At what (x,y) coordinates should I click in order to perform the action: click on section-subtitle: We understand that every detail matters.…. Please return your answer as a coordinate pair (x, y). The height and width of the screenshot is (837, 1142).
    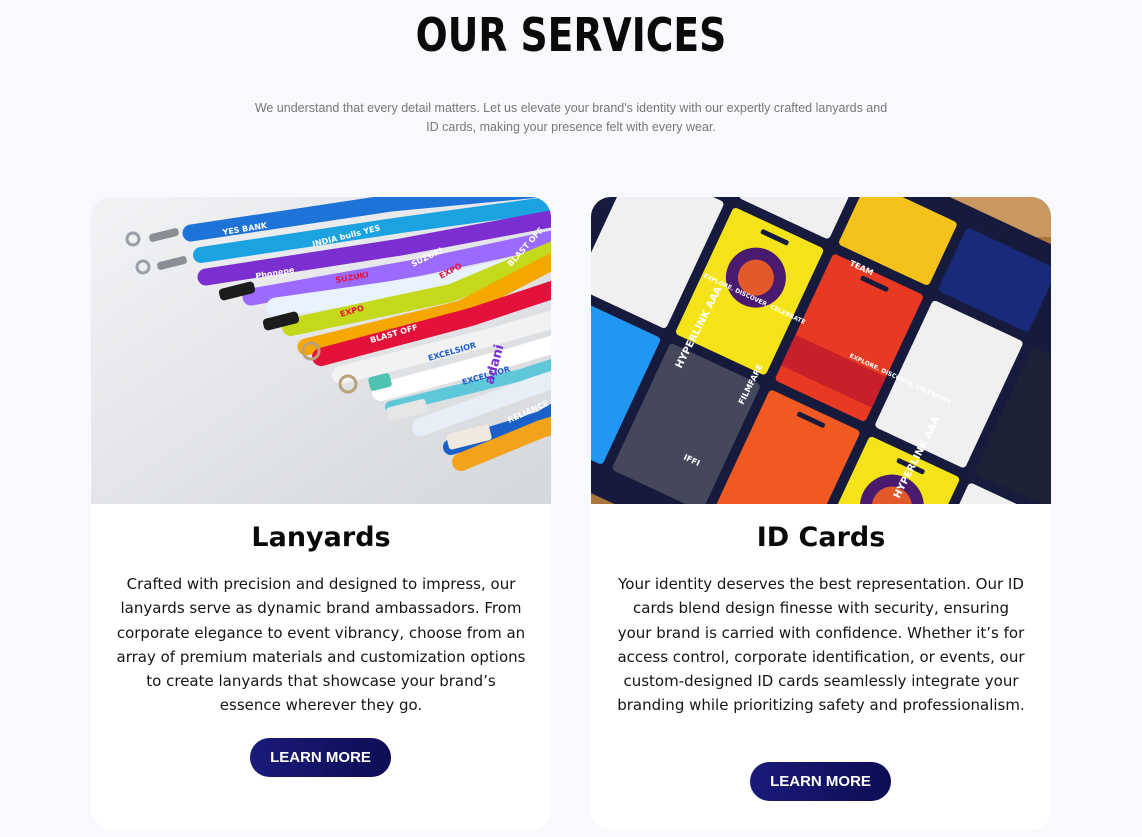
    Looking at the image, I should click on (571, 117).